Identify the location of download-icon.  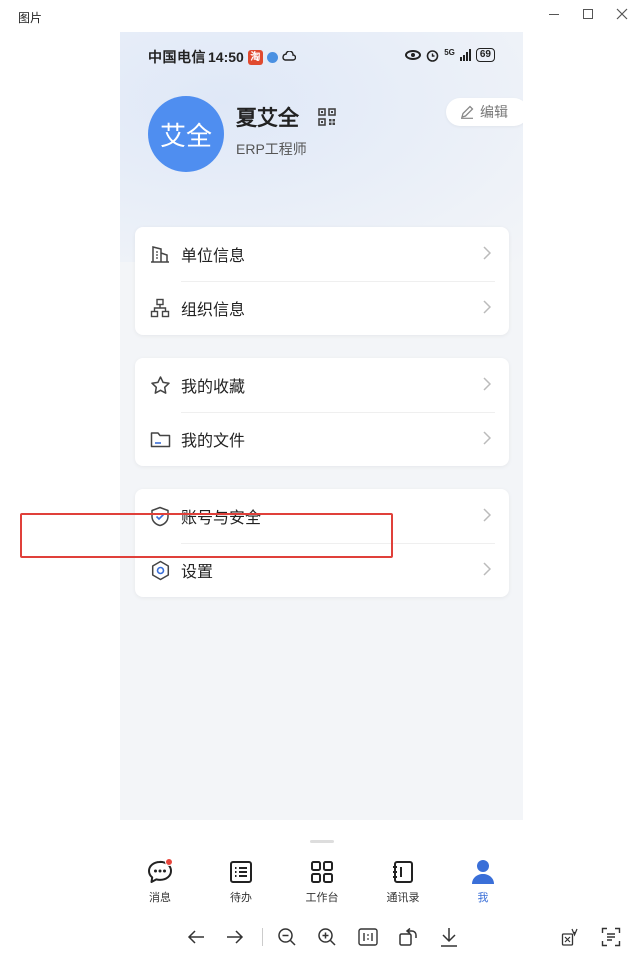
(449, 937).